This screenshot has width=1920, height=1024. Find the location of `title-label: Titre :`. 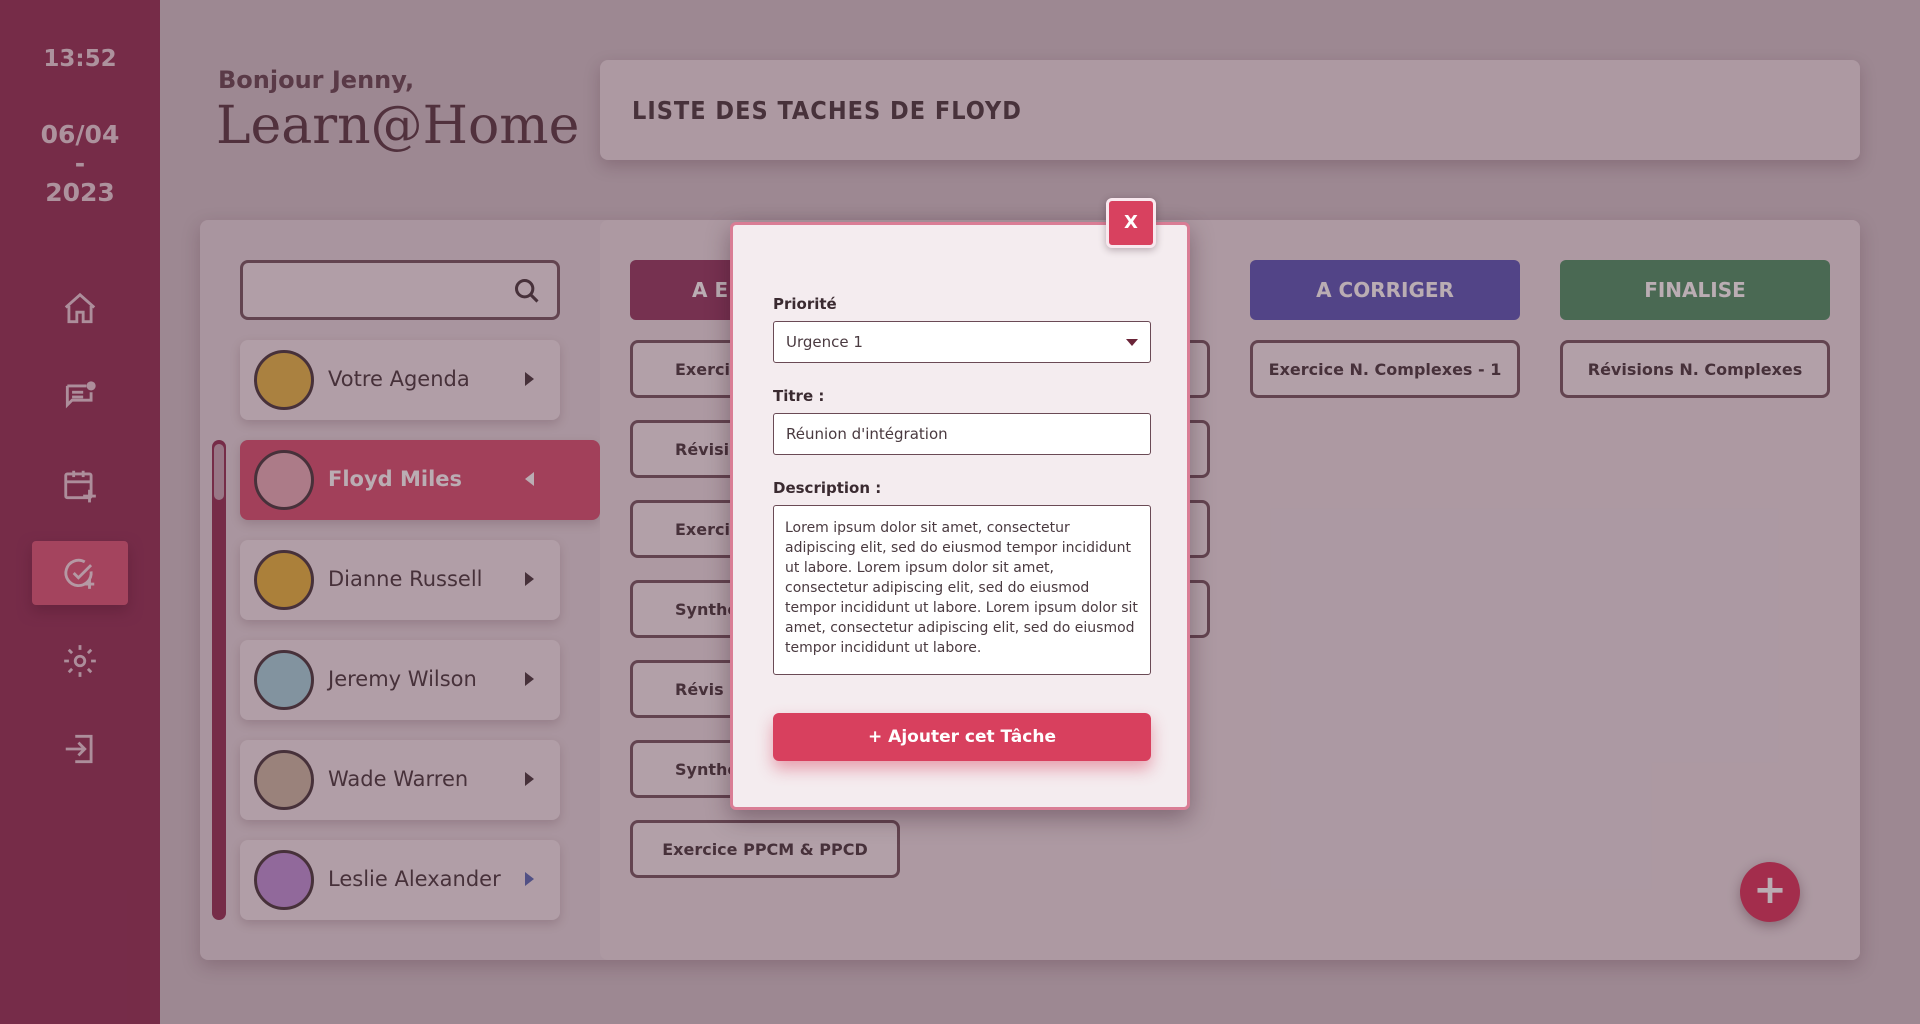

title-label: Titre : is located at coordinates (799, 396).